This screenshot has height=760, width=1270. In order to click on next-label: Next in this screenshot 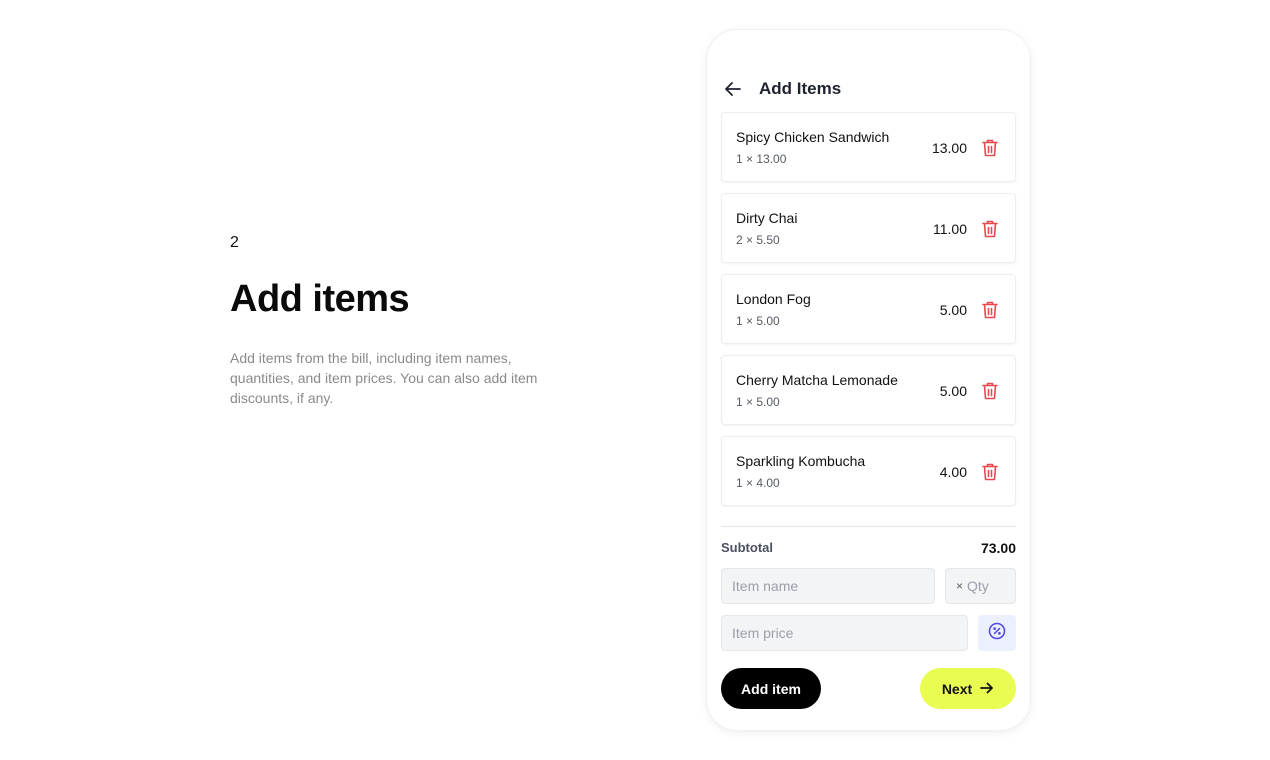, I will do `click(957, 688)`.